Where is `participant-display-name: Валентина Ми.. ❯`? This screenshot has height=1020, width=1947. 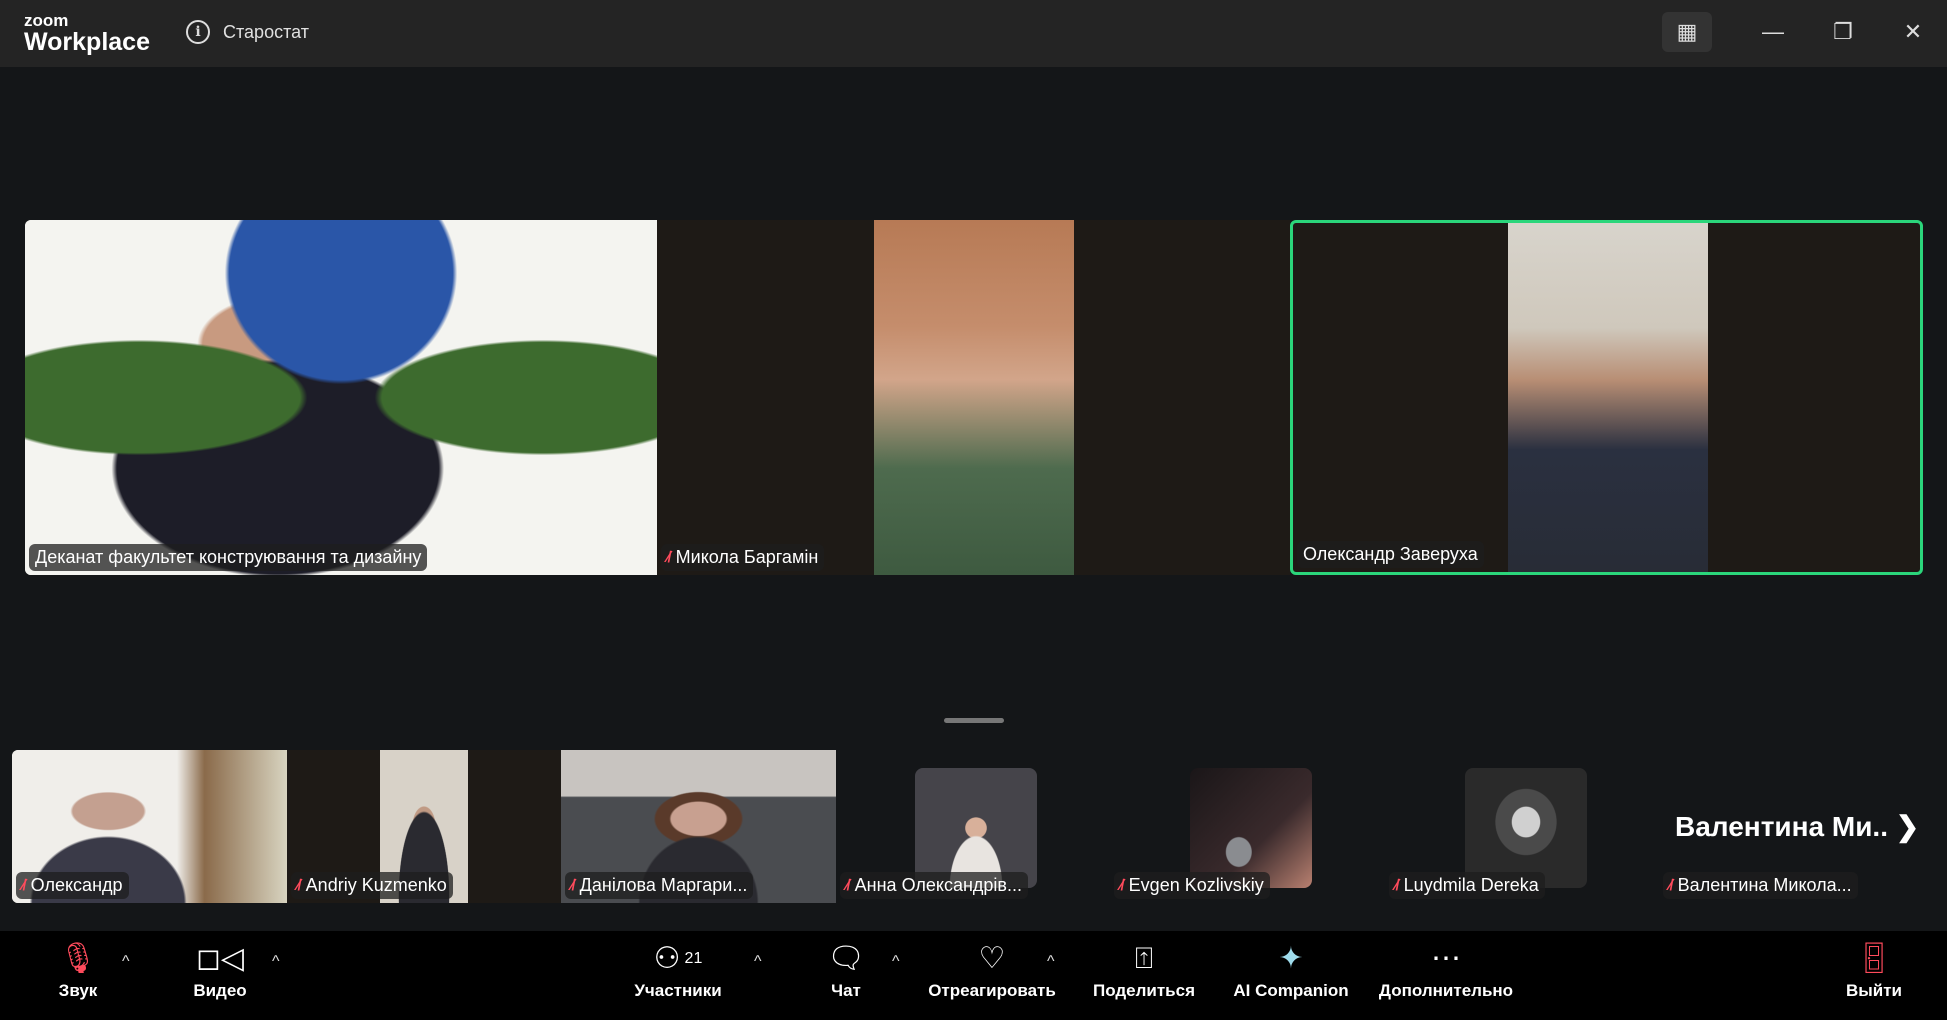 participant-display-name: Валентина Ми.. ❯ is located at coordinates (1797, 826).